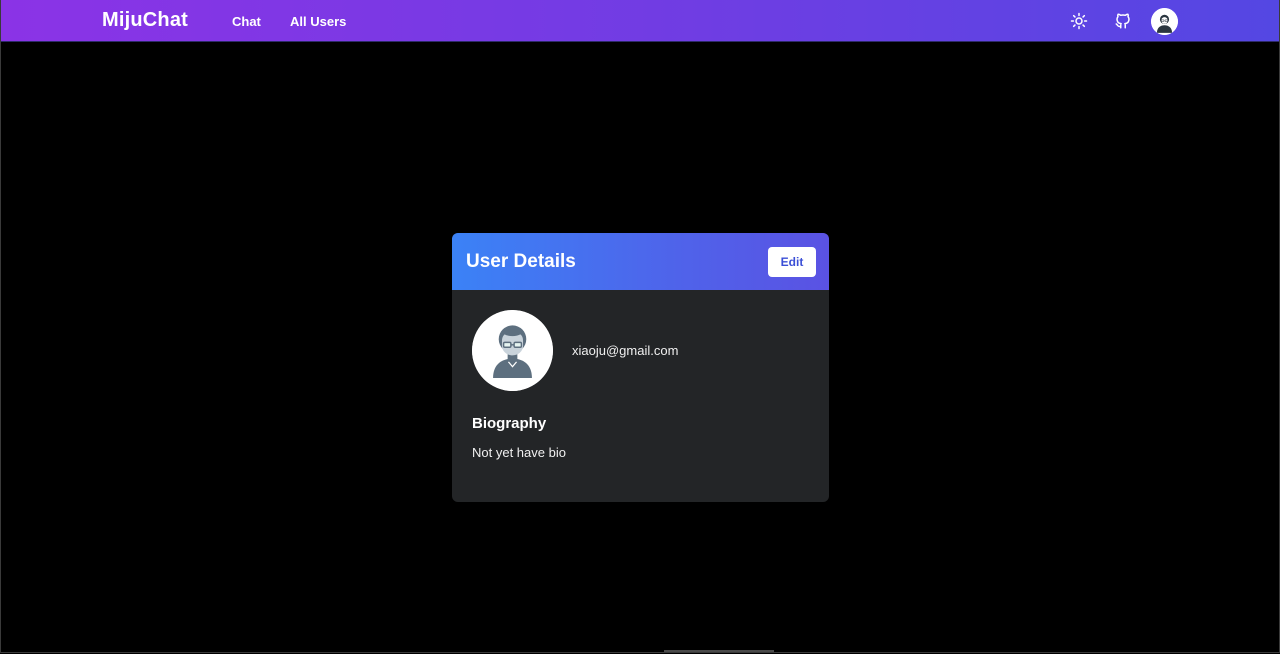 The width and height of the screenshot is (1280, 654). I want to click on card-title: User Details, so click(521, 261).